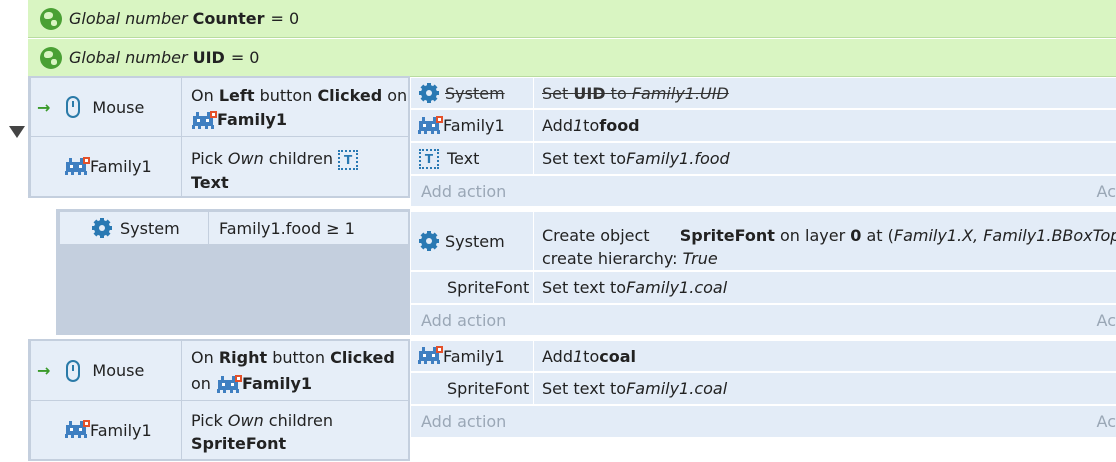 The width and height of the screenshot is (1116, 462). What do you see at coordinates (245, 289) in the screenshot?
I see `condition-empty-area` at bounding box center [245, 289].